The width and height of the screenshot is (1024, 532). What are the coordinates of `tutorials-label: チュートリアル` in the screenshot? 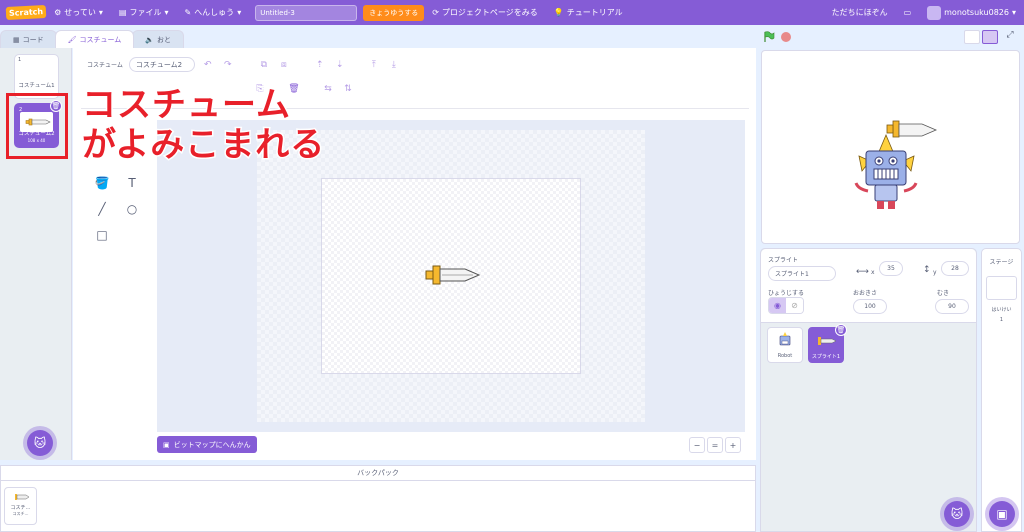 It's located at (594, 12).